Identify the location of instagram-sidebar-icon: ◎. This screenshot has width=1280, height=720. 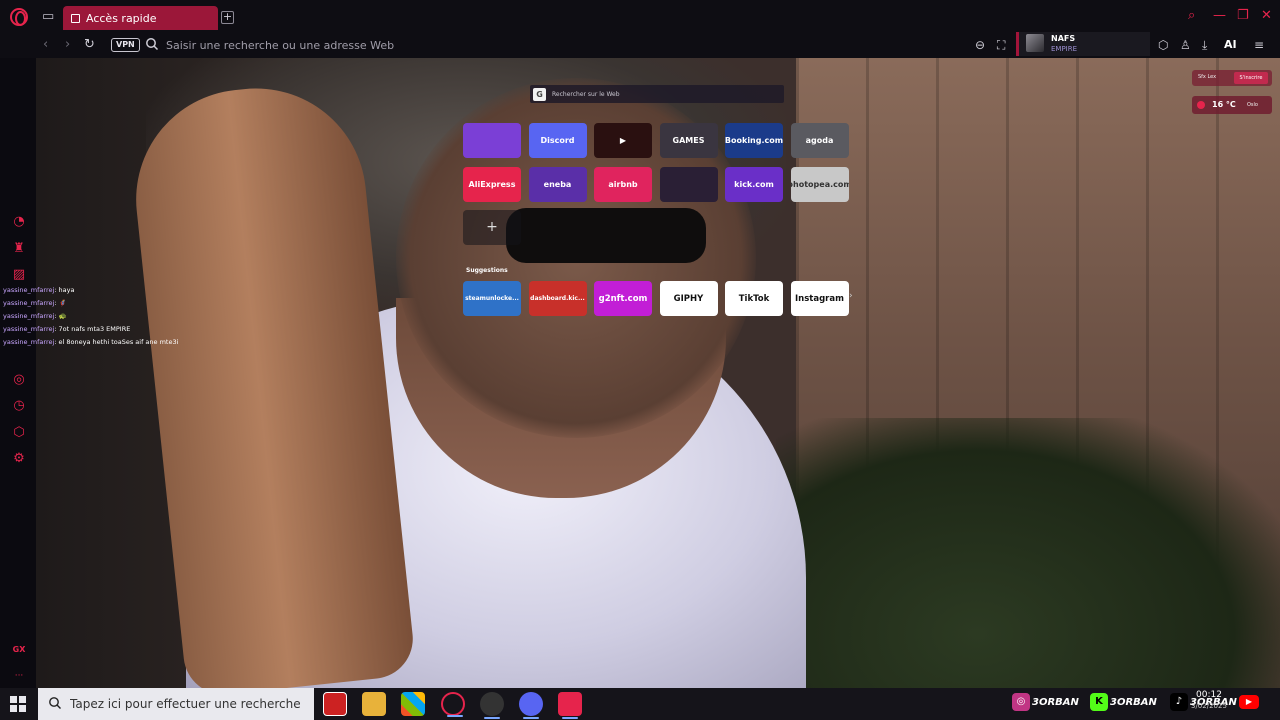
(19, 380).